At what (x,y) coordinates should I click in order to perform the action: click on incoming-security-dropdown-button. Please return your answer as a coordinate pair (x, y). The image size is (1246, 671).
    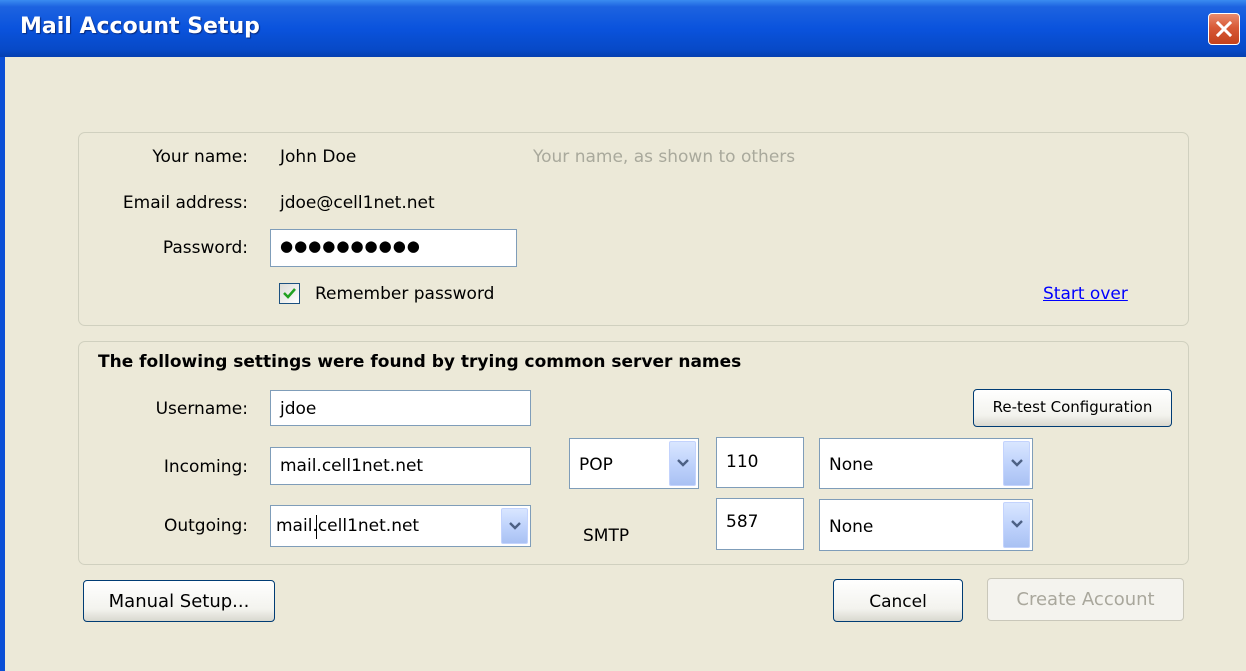
    Looking at the image, I should click on (1016, 463).